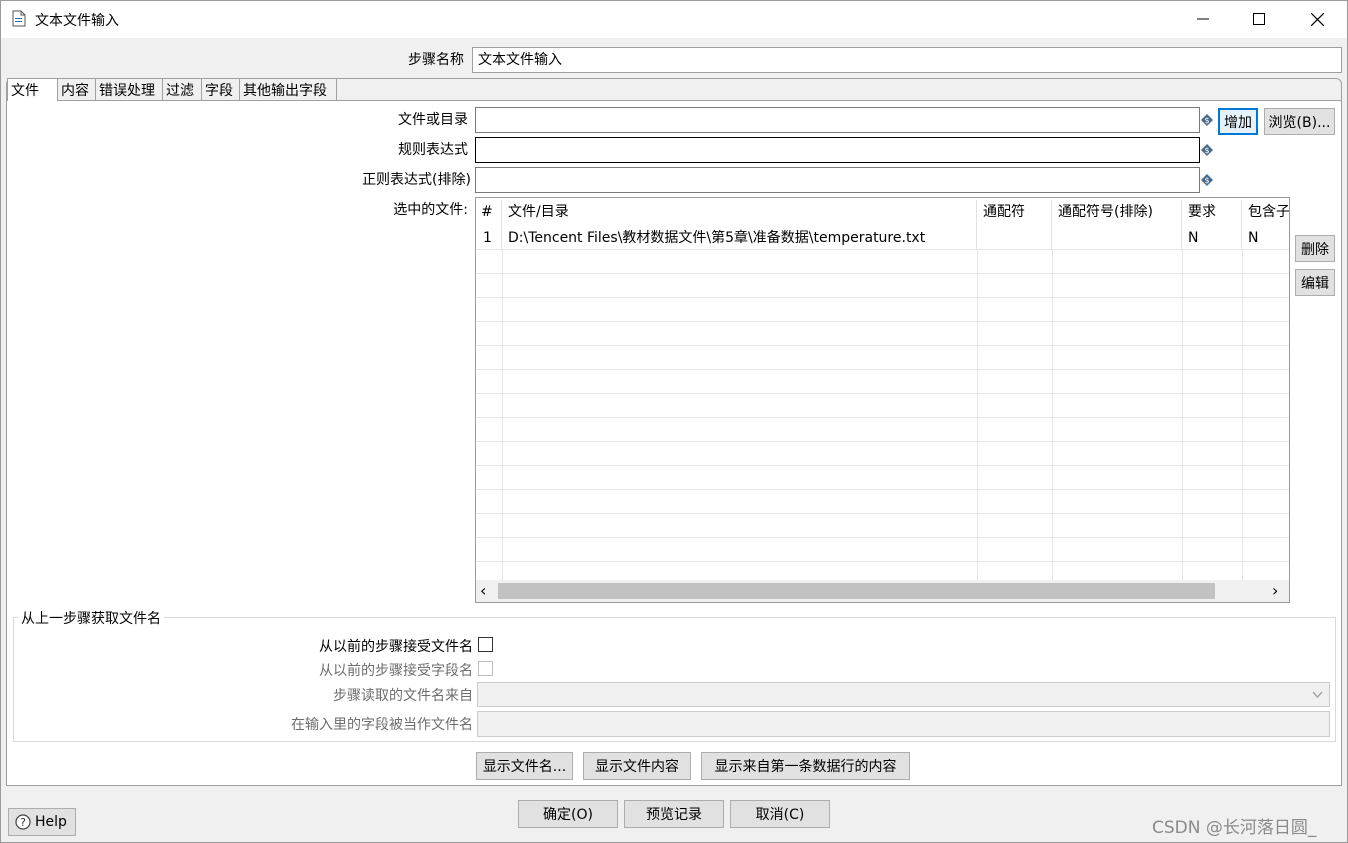 The height and width of the screenshot is (843, 1348). I want to click on window-title: 文本文件输入, so click(77, 21).